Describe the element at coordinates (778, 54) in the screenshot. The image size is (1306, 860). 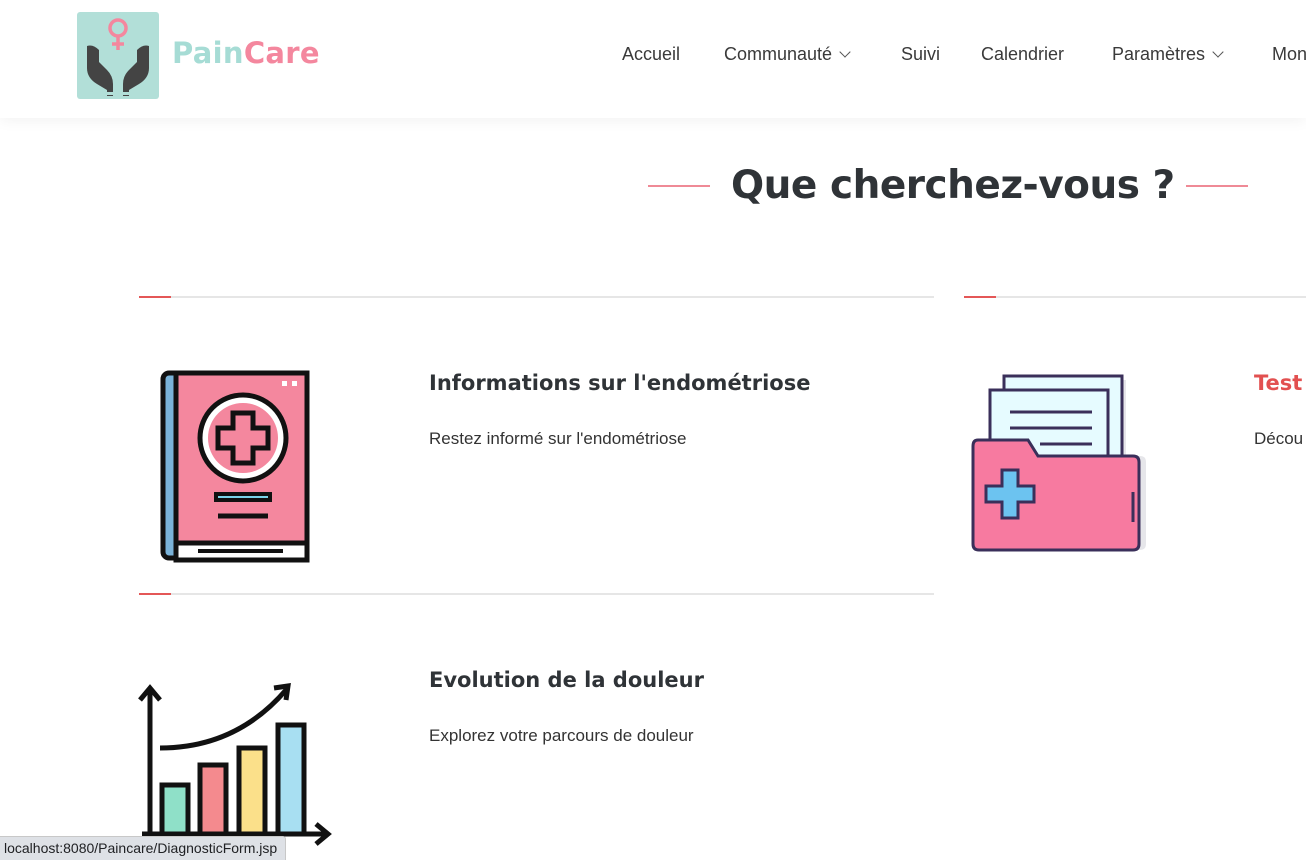
I see `nav-label: Communauté` at that location.